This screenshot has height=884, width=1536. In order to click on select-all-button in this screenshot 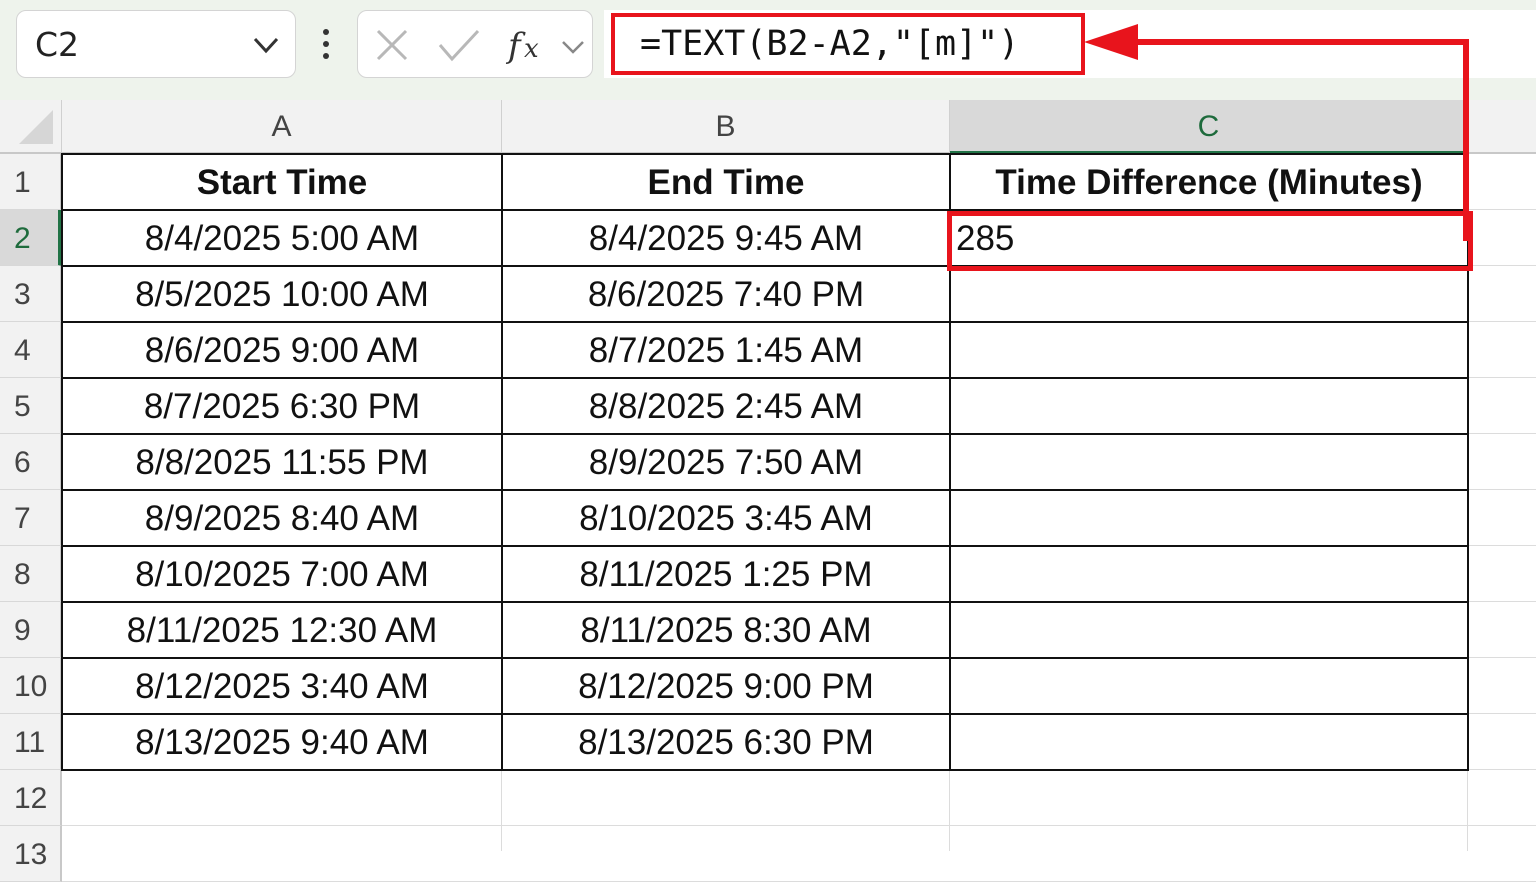, I will do `click(31, 127)`.